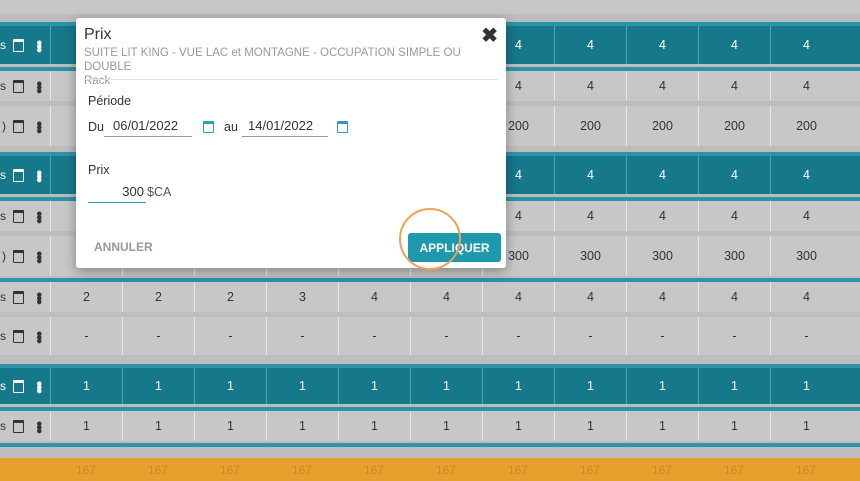  I want to click on grid-cell: 3, so click(302, 297).